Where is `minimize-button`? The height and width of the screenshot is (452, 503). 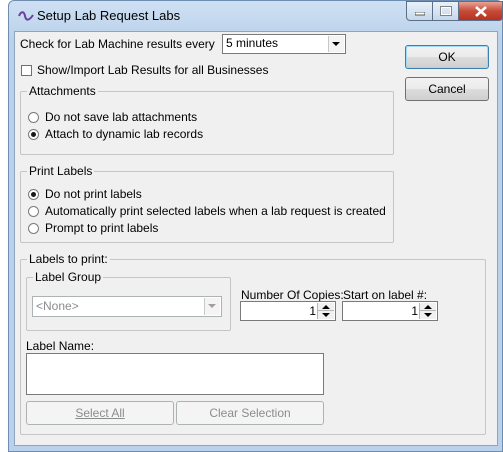
minimize-button is located at coordinates (419, 11).